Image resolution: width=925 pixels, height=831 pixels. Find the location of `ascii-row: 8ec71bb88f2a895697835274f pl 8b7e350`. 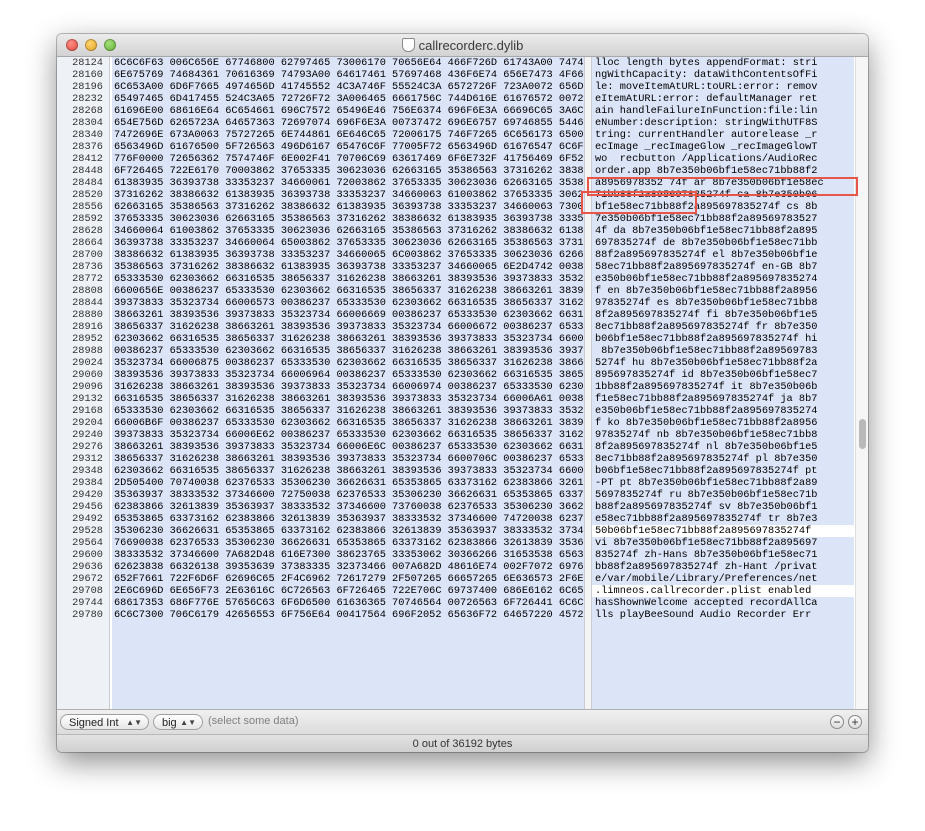

ascii-row: 8ec71bb88f2a895697835274f pl 8b7e350 is located at coordinates (723, 459).